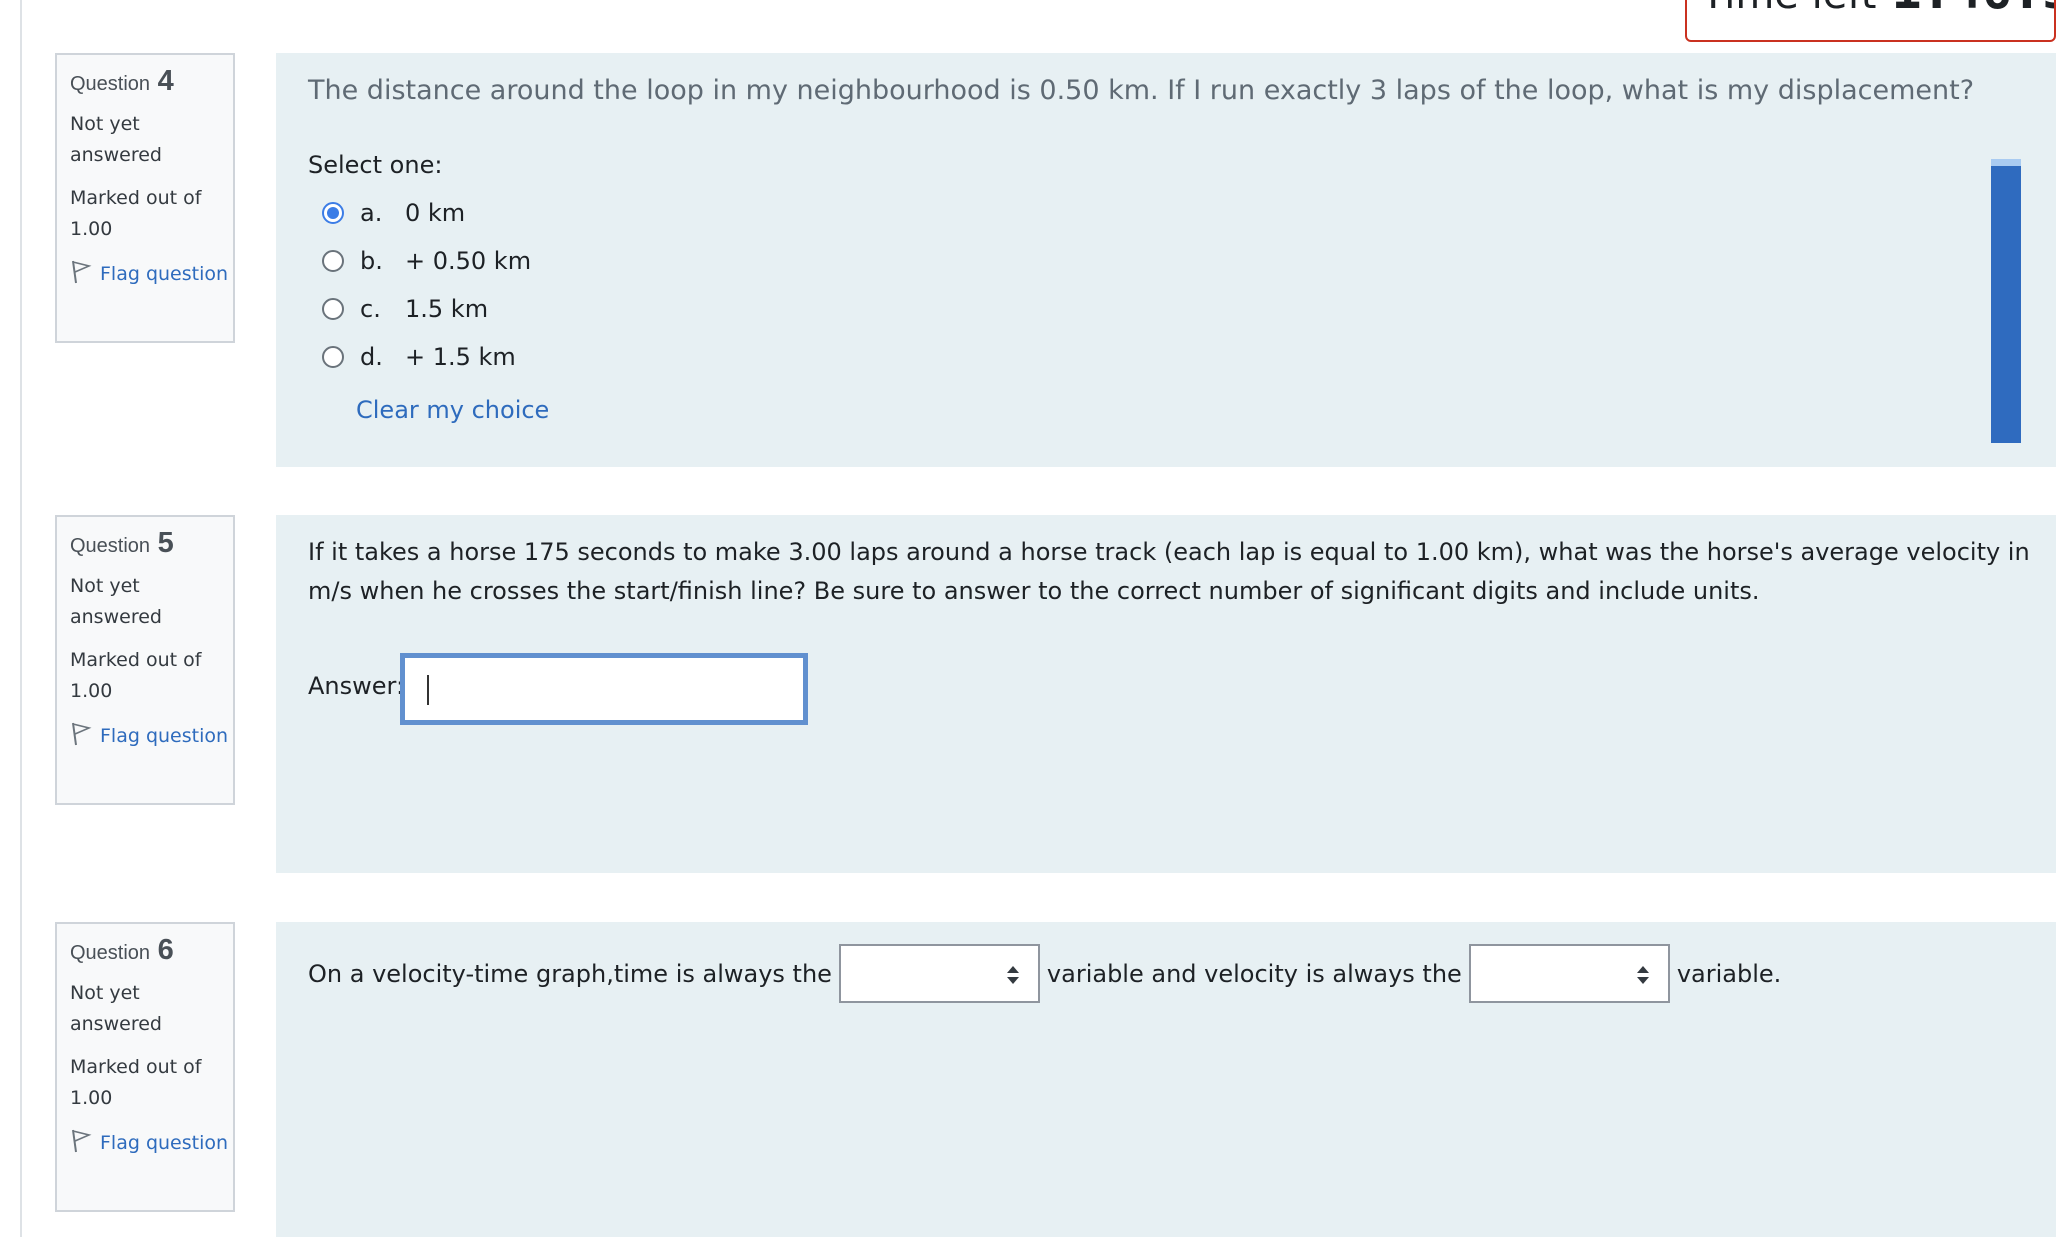 Image resolution: width=2063 pixels, height=1237 pixels. What do you see at coordinates (21, 618) in the screenshot?
I see `page-left-border` at bounding box center [21, 618].